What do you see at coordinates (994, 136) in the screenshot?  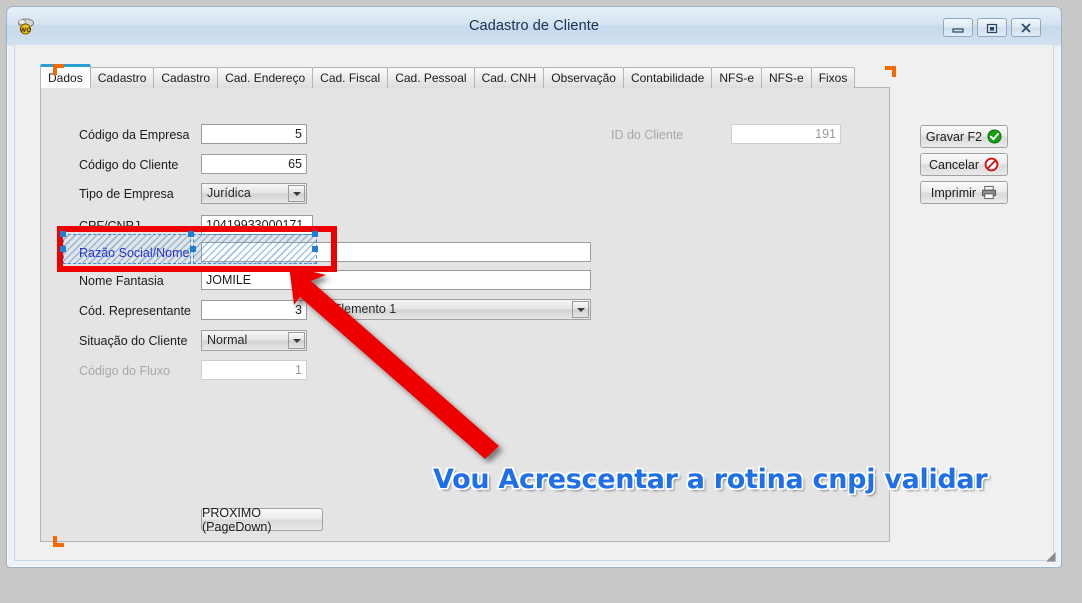 I see `check-circle-icon` at bounding box center [994, 136].